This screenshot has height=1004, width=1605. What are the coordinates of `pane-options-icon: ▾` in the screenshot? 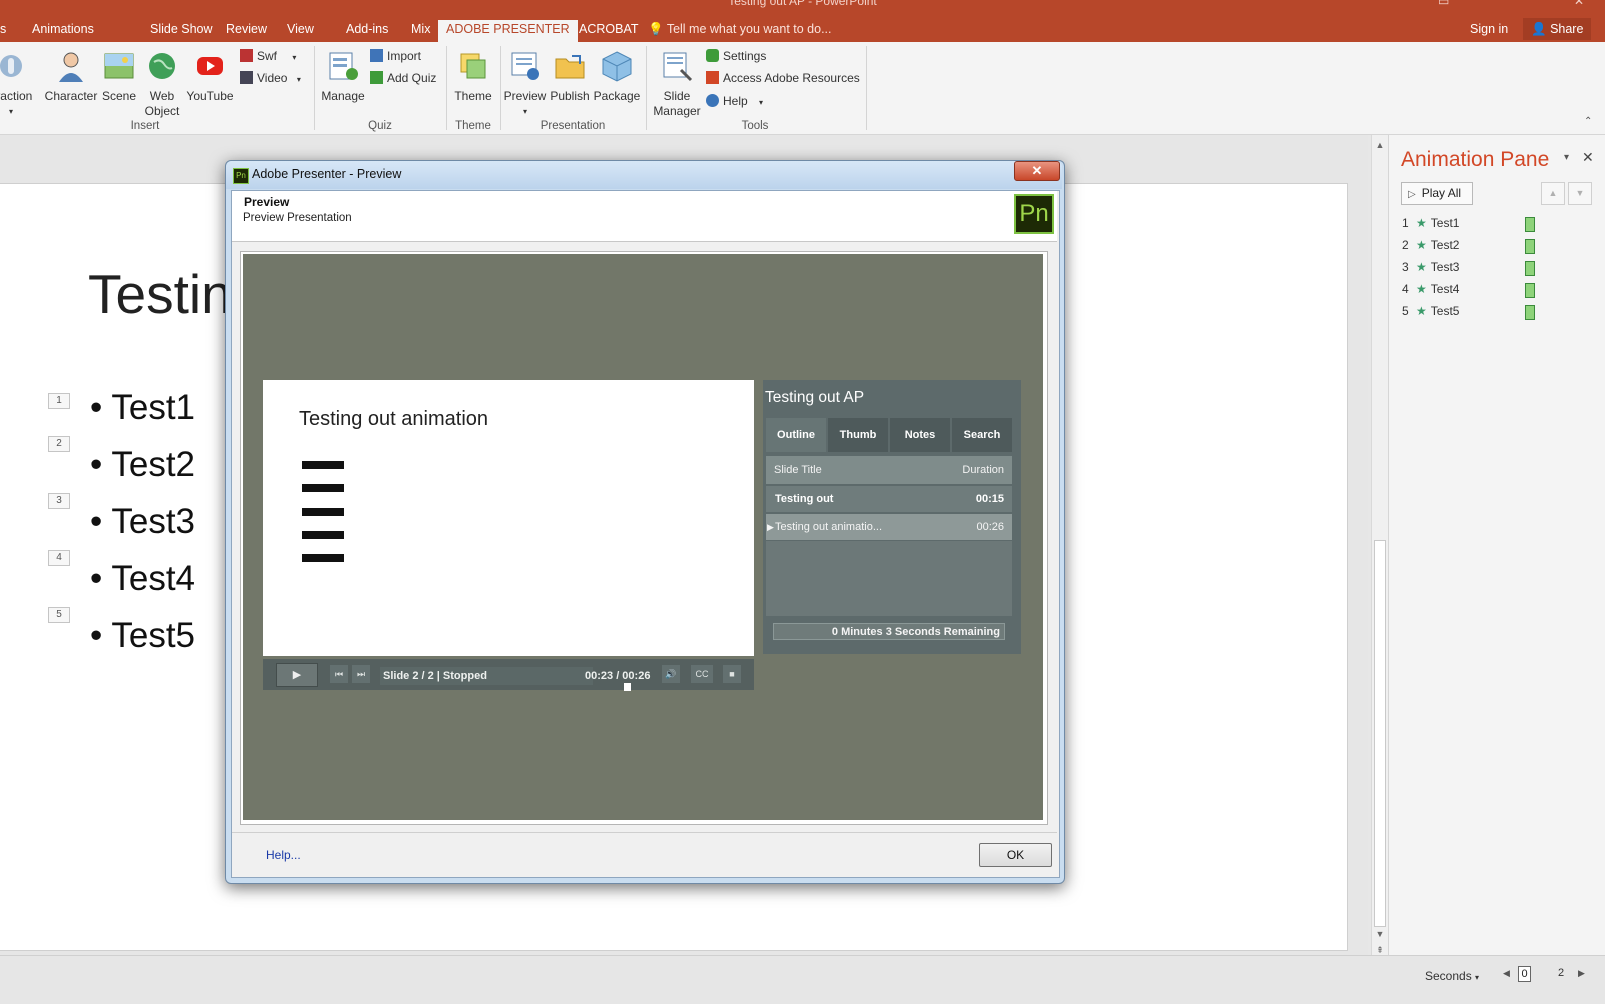 It's located at (1566, 157).